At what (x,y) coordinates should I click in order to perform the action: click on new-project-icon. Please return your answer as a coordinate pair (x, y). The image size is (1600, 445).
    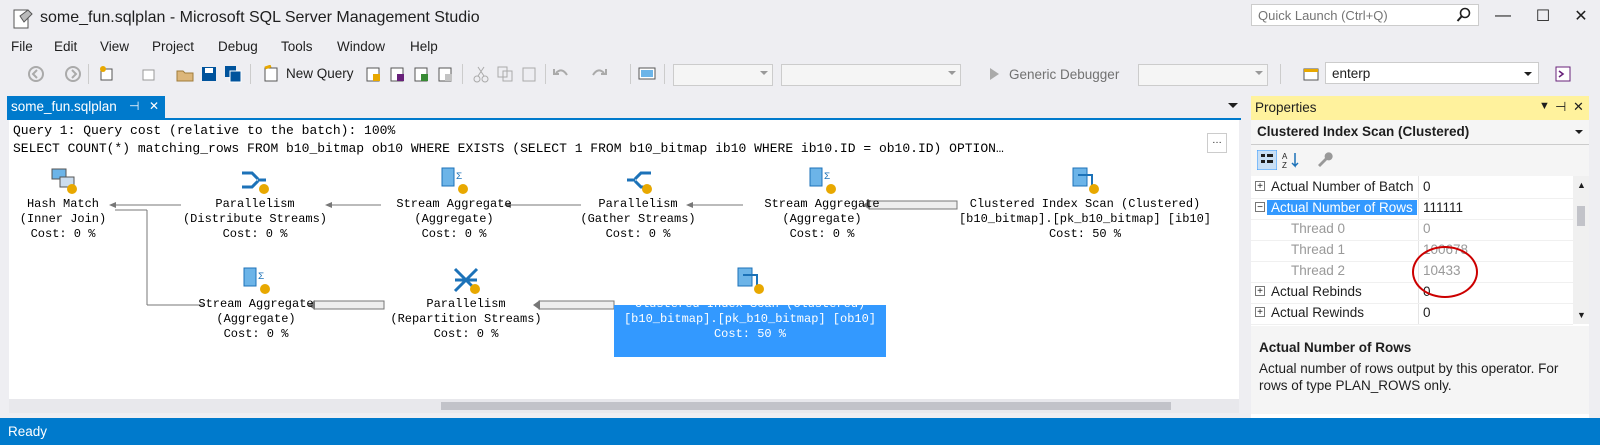
    Looking at the image, I should click on (107, 74).